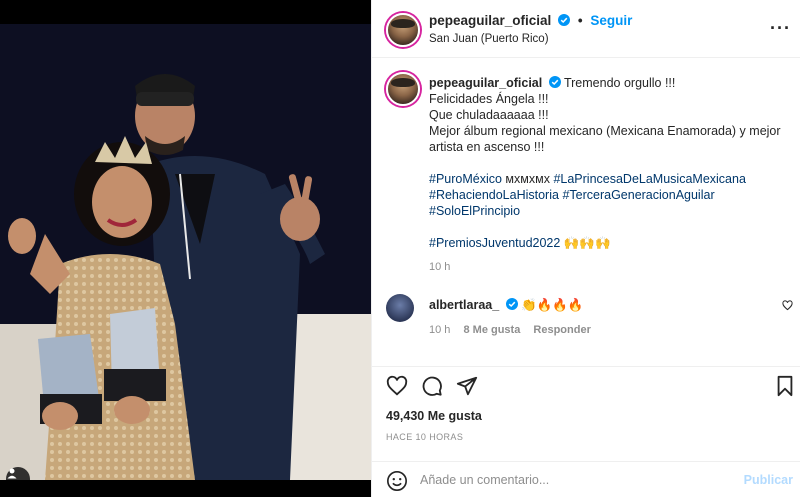 The image size is (800, 497). I want to click on author-username: pepeaguilar_oficial, so click(490, 20).